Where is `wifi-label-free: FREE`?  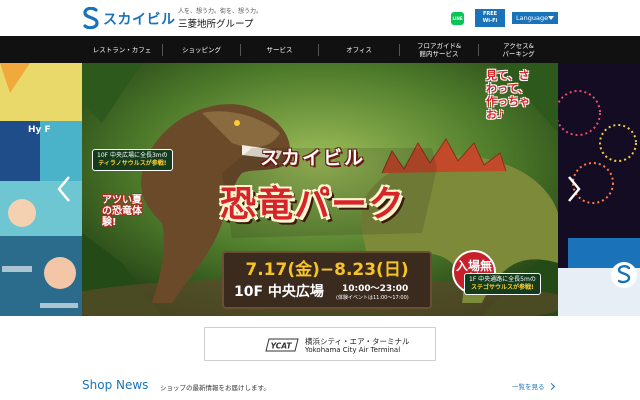 wifi-label-free: FREE is located at coordinates (490, 14).